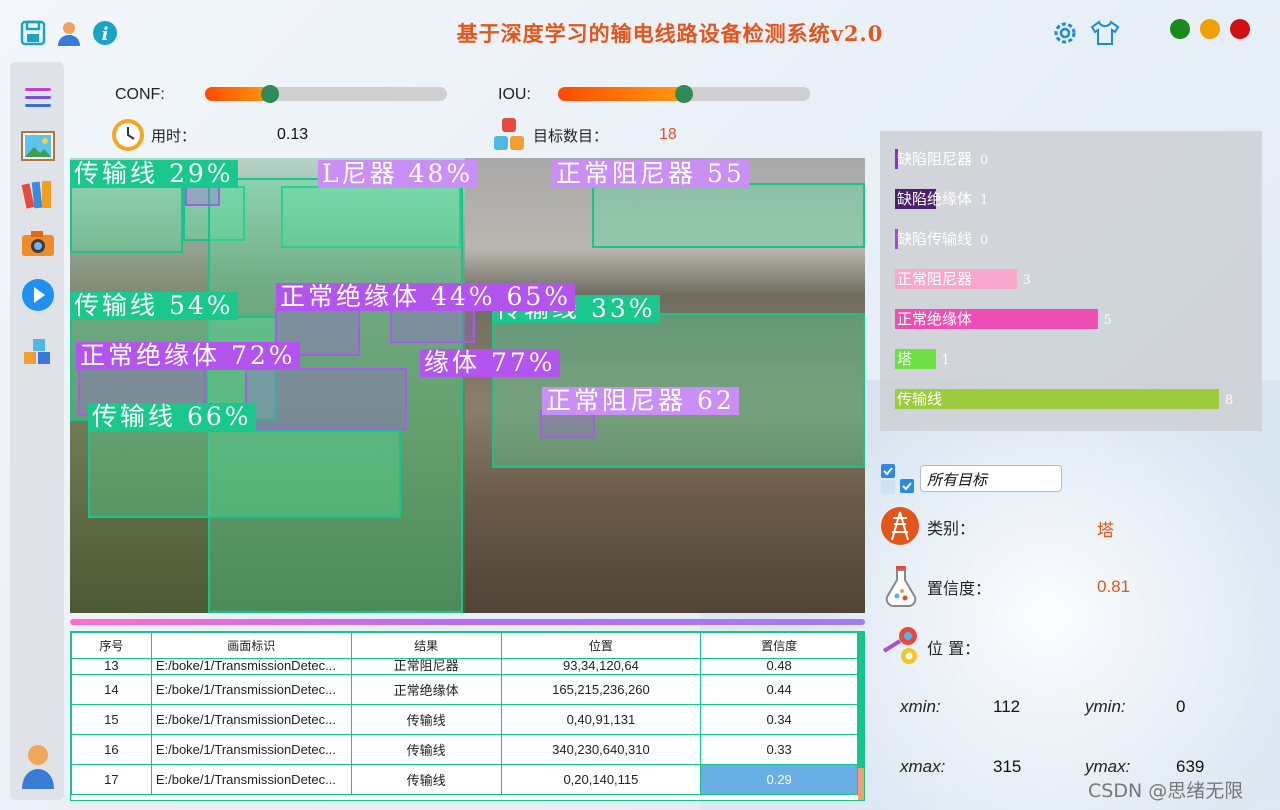  I want to click on iou-slider-handle, so click(684, 94).